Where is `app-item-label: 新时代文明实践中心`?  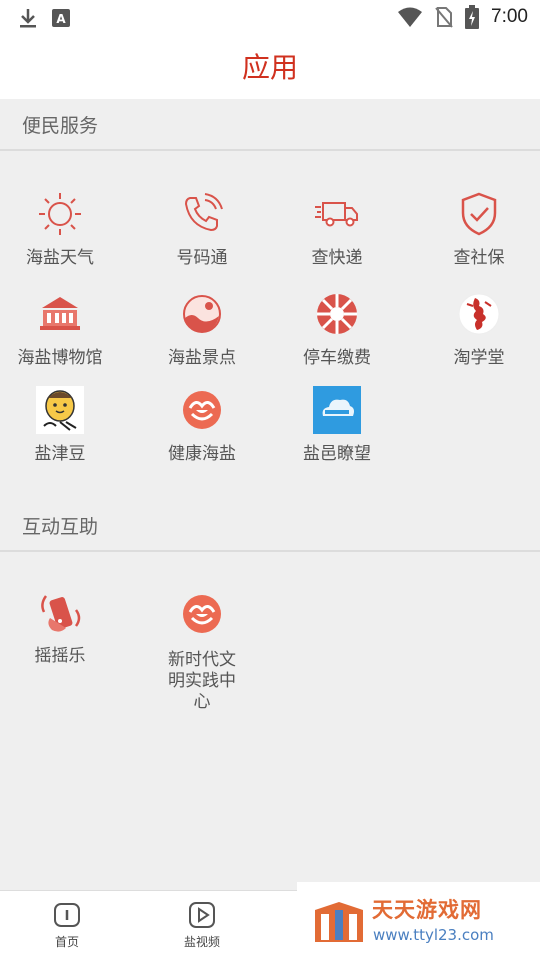
app-item-label: 新时代文明实践中心 is located at coordinates (202, 681).